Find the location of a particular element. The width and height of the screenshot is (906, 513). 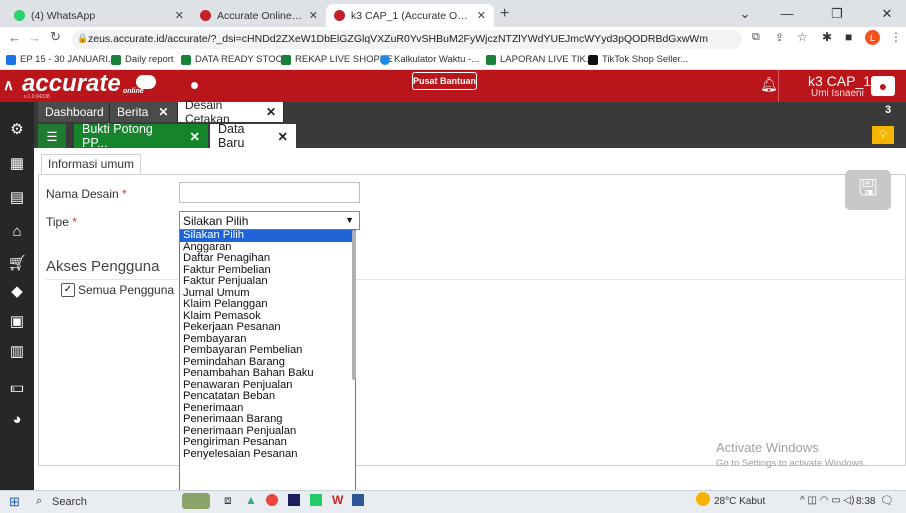

lock-icon: 🔒 is located at coordinates (82, 38).